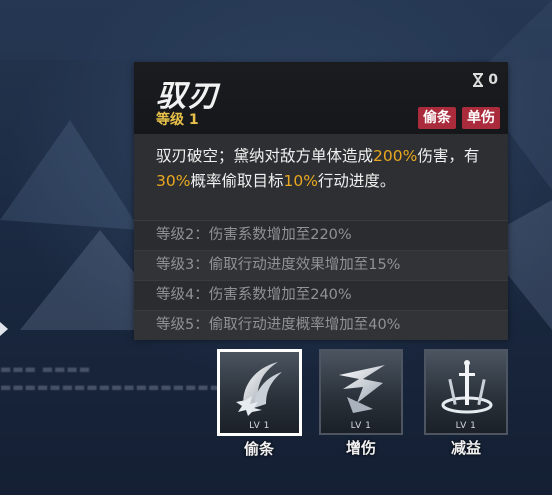 The width and height of the screenshot is (552, 495). What do you see at coordinates (465, 448) in the screenshot?
I see `skill-name: 减益` at bounding box center [465, 448].